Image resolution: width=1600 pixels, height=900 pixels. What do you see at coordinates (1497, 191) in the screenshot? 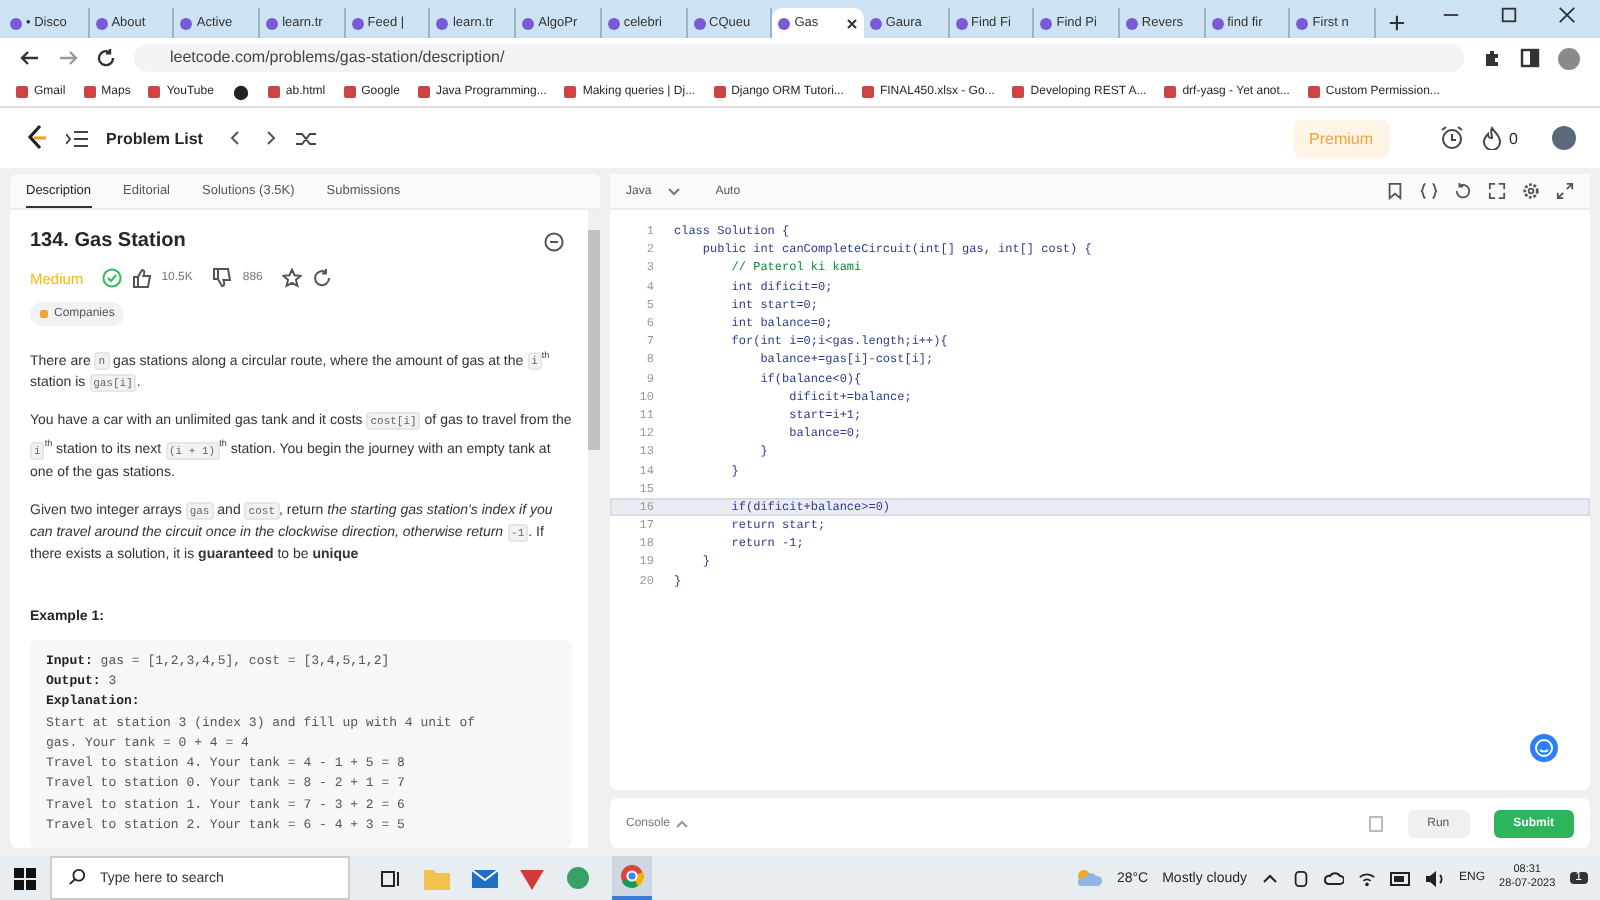
I see `expand-icon` at bounding box center [1497, 191].